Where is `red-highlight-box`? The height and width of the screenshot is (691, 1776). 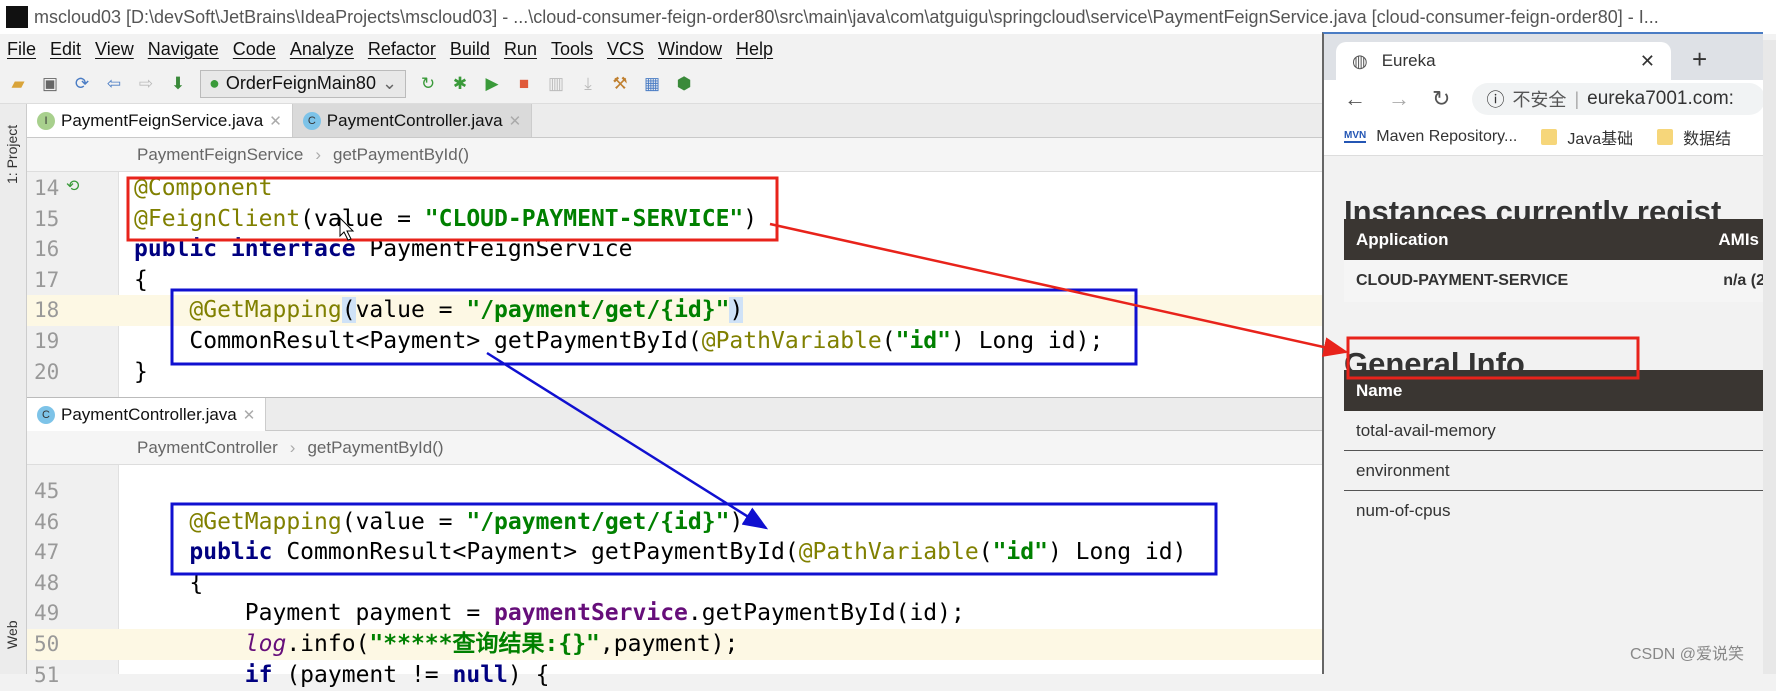 red-highlight-box is located at coordinates (452, 209).